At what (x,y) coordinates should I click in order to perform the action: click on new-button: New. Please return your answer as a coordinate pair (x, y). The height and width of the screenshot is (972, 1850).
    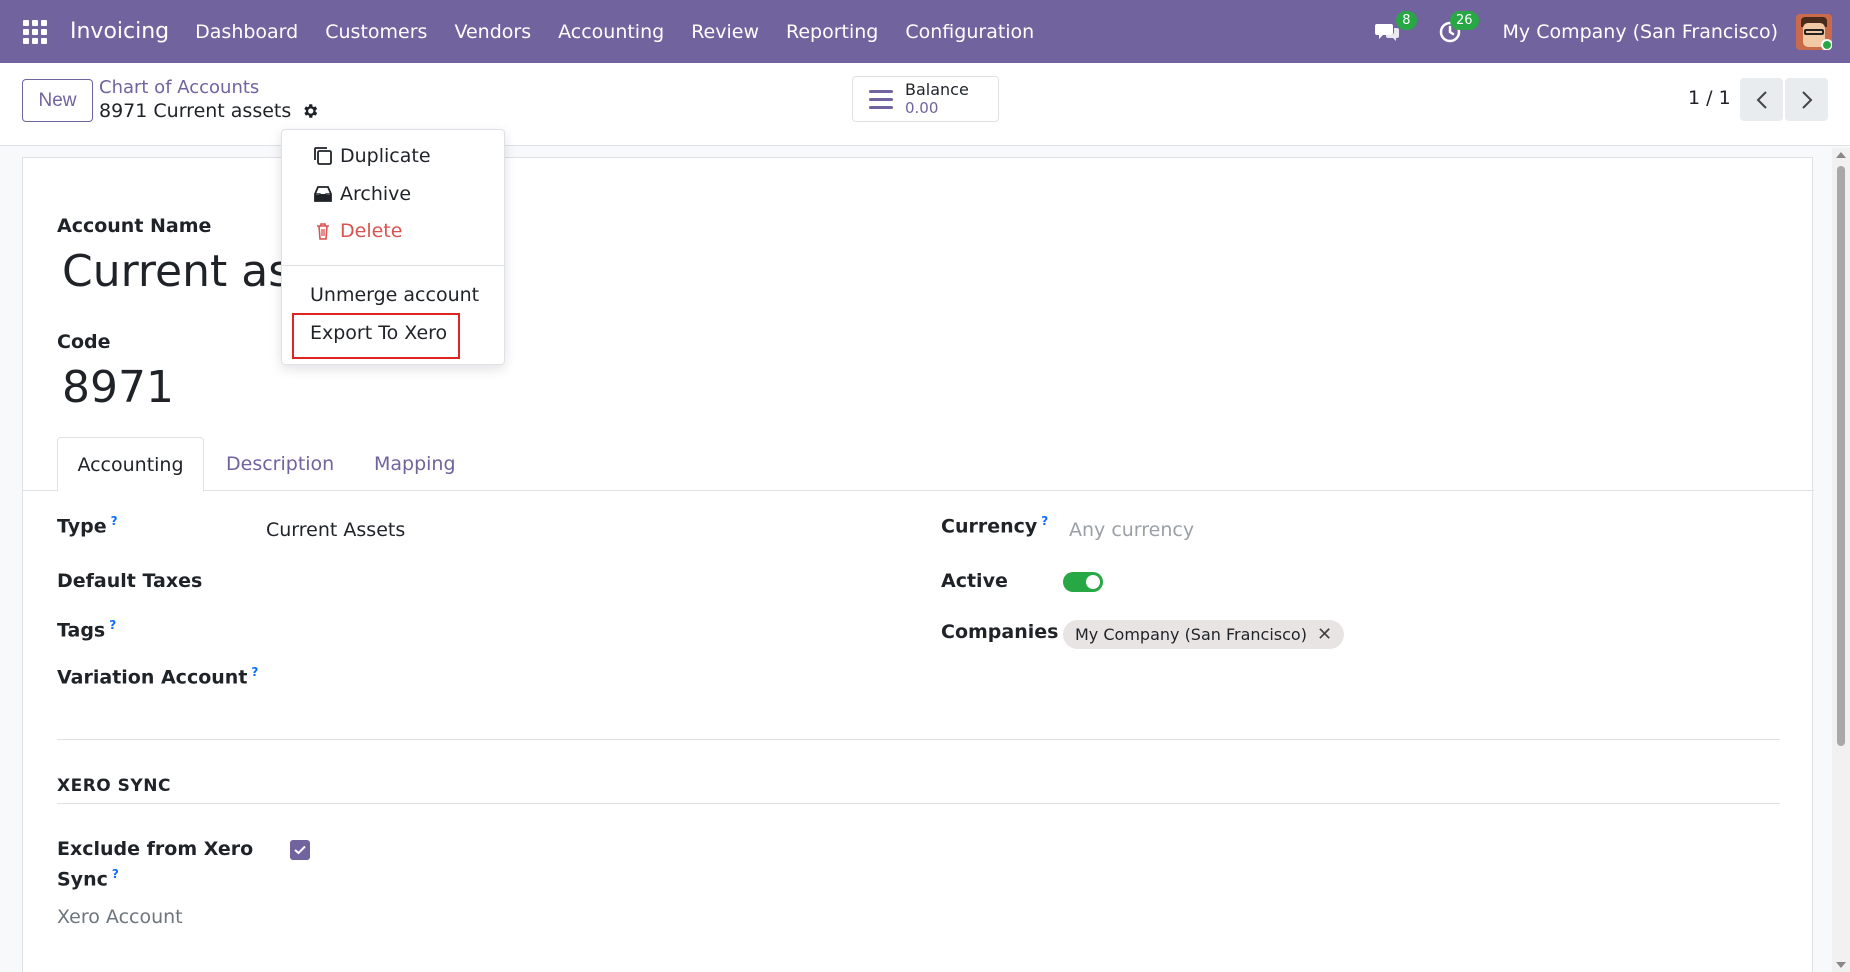
    Looking at the image, I should click on (57, 100).